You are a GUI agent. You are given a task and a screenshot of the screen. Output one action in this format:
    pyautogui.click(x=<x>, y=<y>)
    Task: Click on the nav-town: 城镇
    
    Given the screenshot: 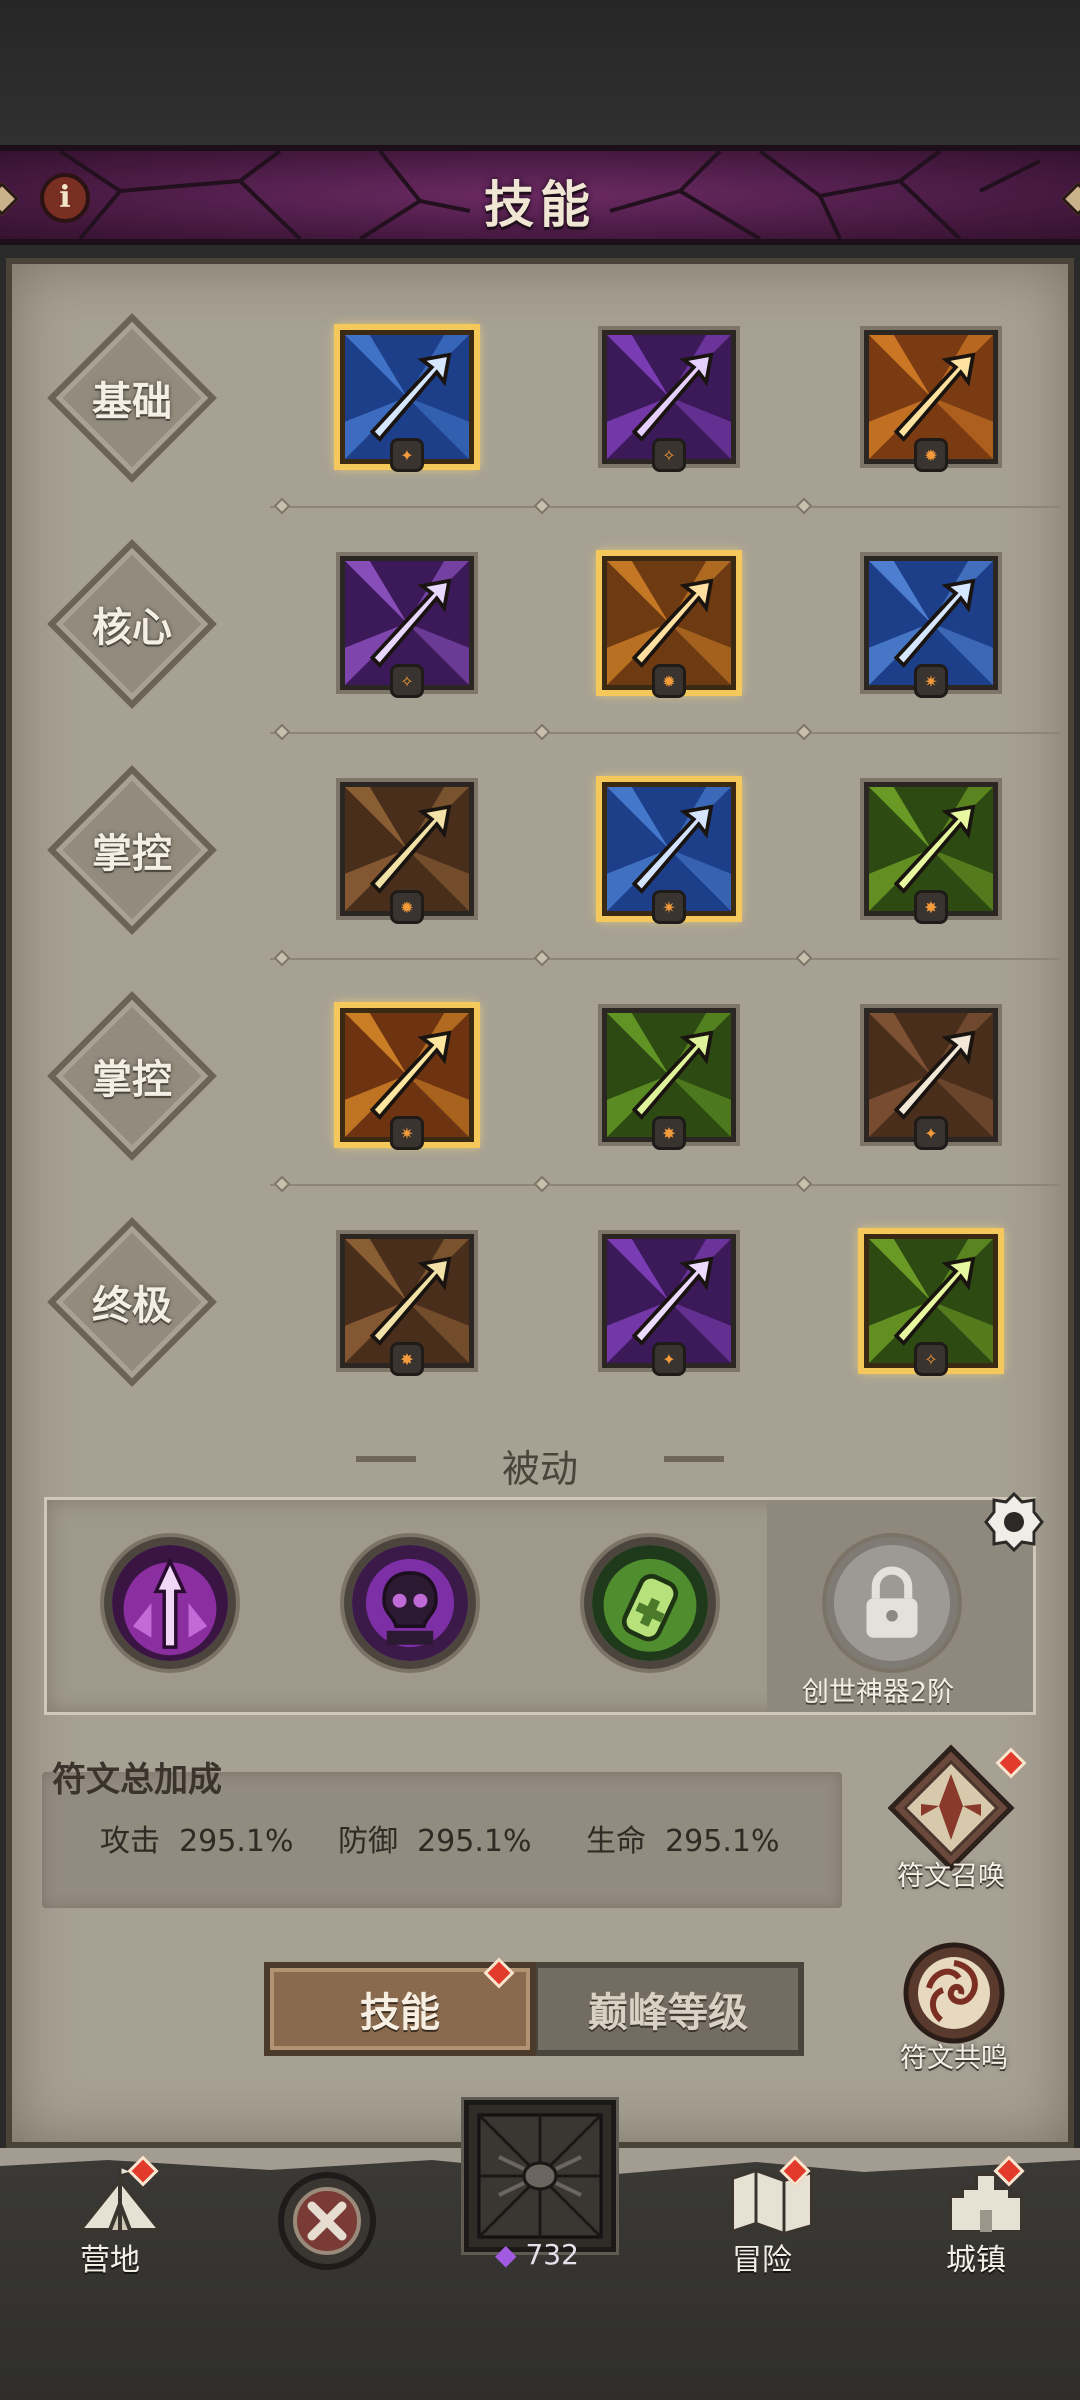 What is the action you would take?
    pyautogui.click(x=976, y=2216)
    